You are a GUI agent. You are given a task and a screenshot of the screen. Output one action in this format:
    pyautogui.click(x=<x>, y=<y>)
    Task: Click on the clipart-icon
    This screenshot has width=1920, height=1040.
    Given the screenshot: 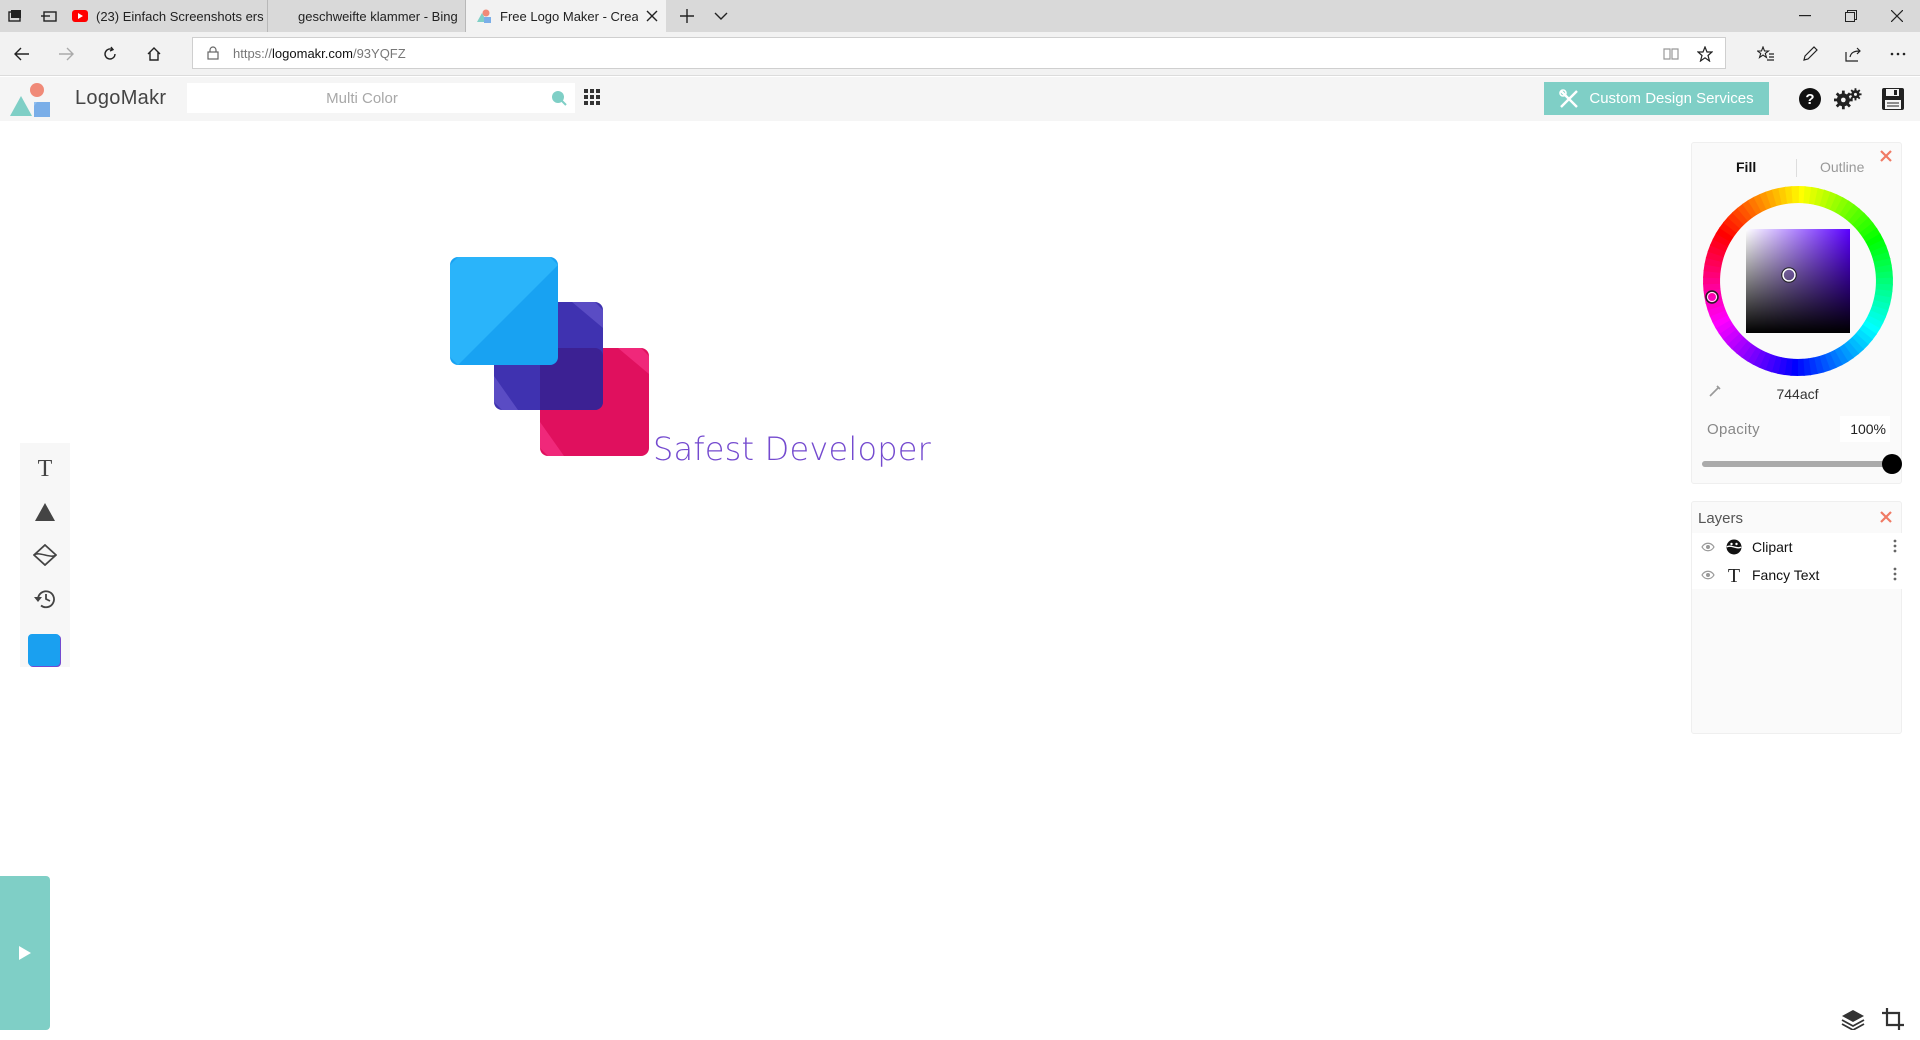 What is the action you would take?
    pyautogui.click(x=1734, y=547)
    